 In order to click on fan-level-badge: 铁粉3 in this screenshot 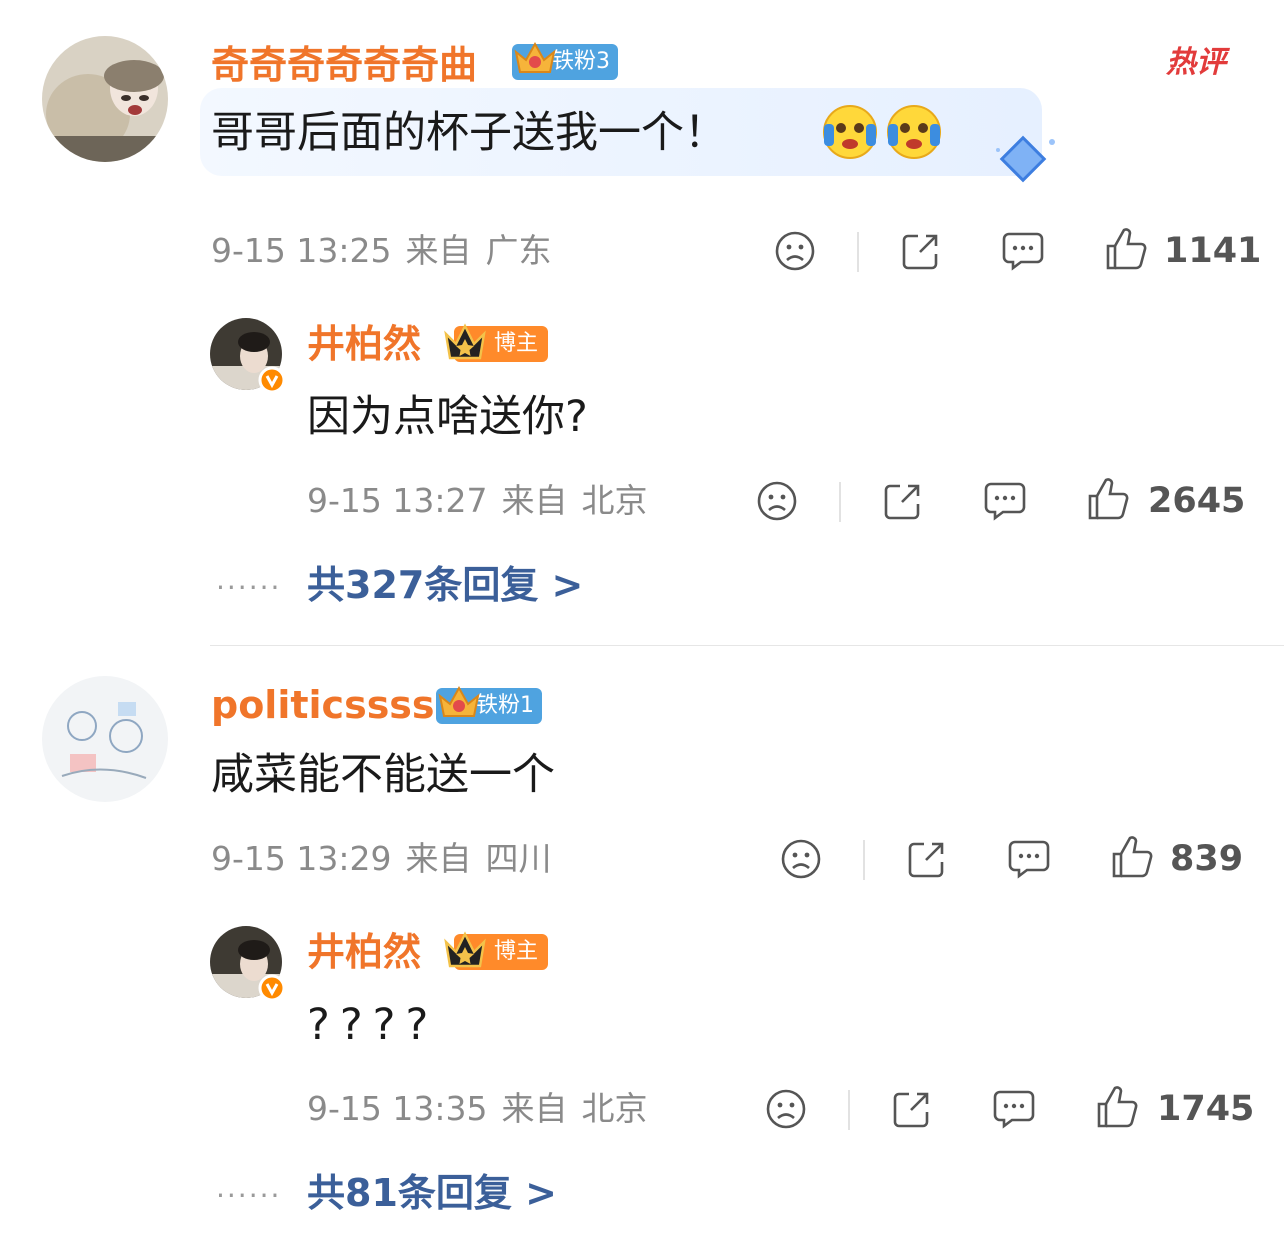, I will do `click(565, 60)`.